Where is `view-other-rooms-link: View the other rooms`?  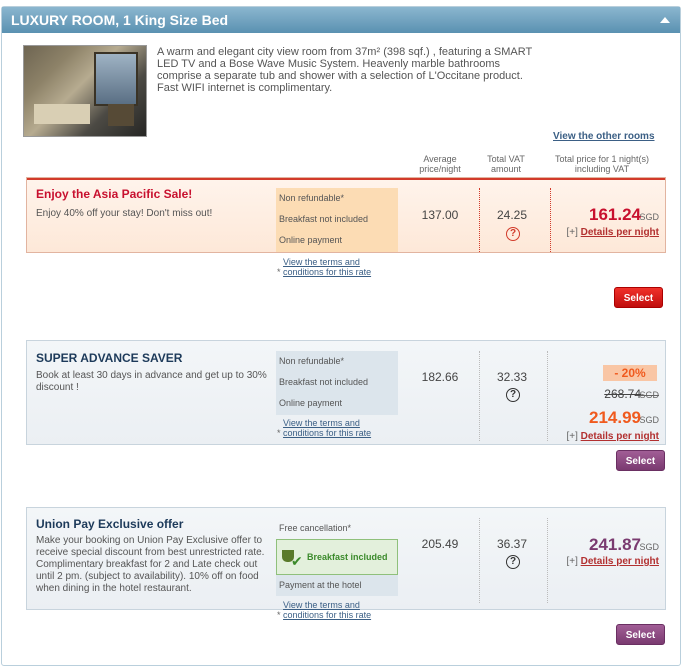
view-other-rooms-link: View the other rooms is located at coordinates (604, 136).